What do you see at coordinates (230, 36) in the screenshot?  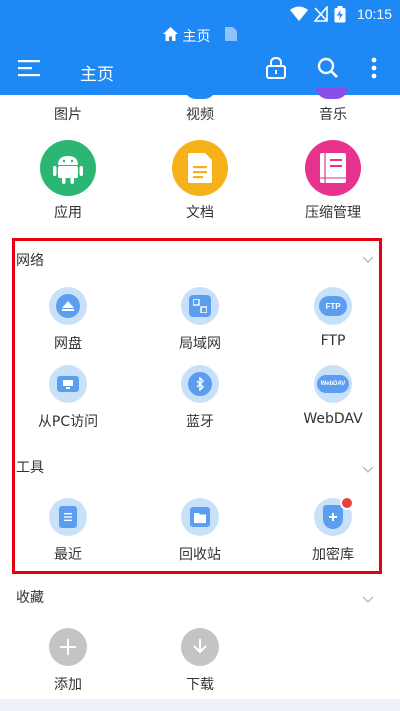 I see `storage-icon` at bounding box center [230, 36].